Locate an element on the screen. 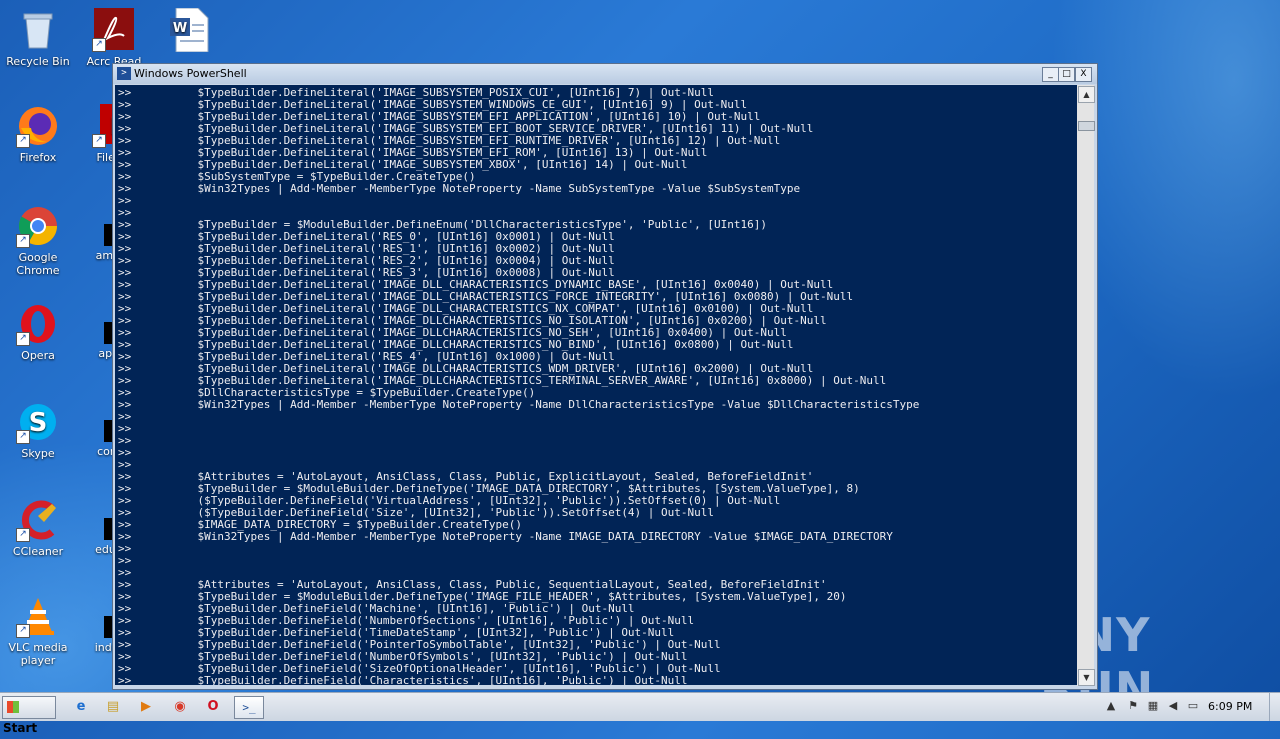  scroll-down-icon: ▼ is located at coordinates (1086, 677).